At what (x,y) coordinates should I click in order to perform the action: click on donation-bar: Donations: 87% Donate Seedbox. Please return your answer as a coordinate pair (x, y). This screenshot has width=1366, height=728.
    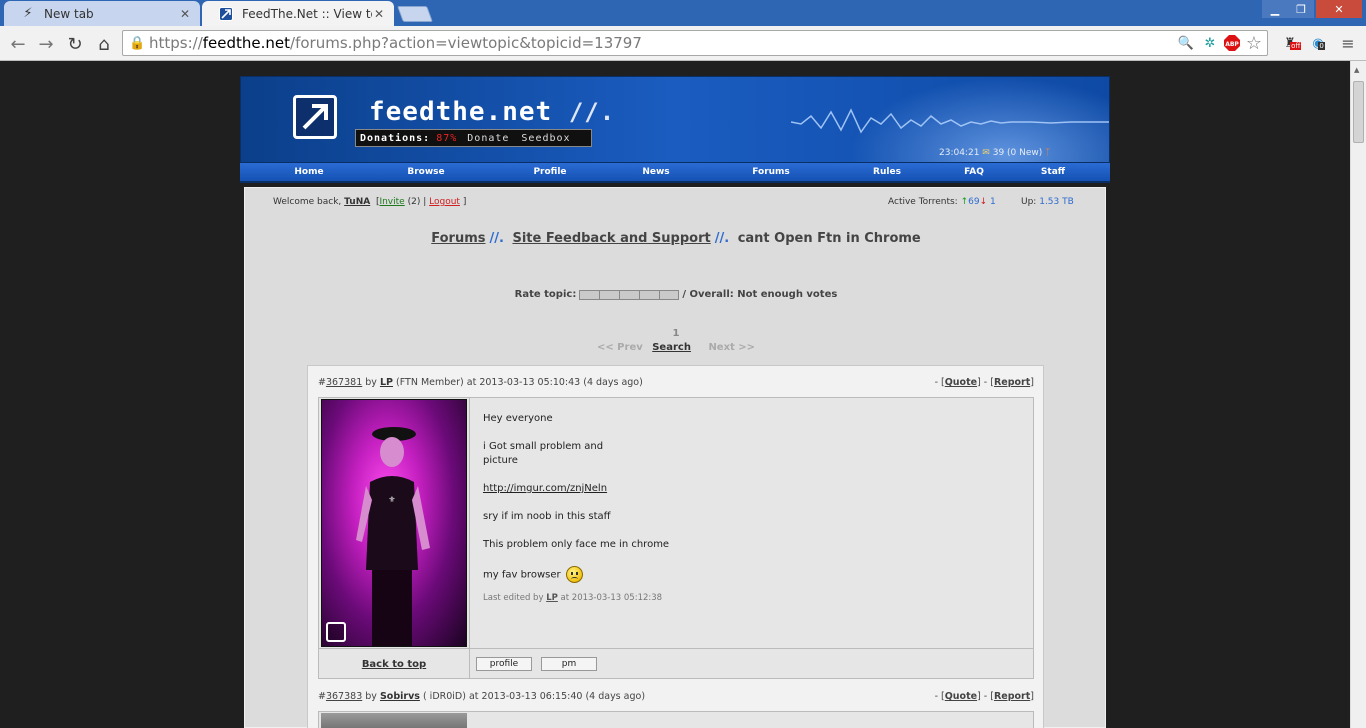
    Looking at the image, I should click on (473, 138).